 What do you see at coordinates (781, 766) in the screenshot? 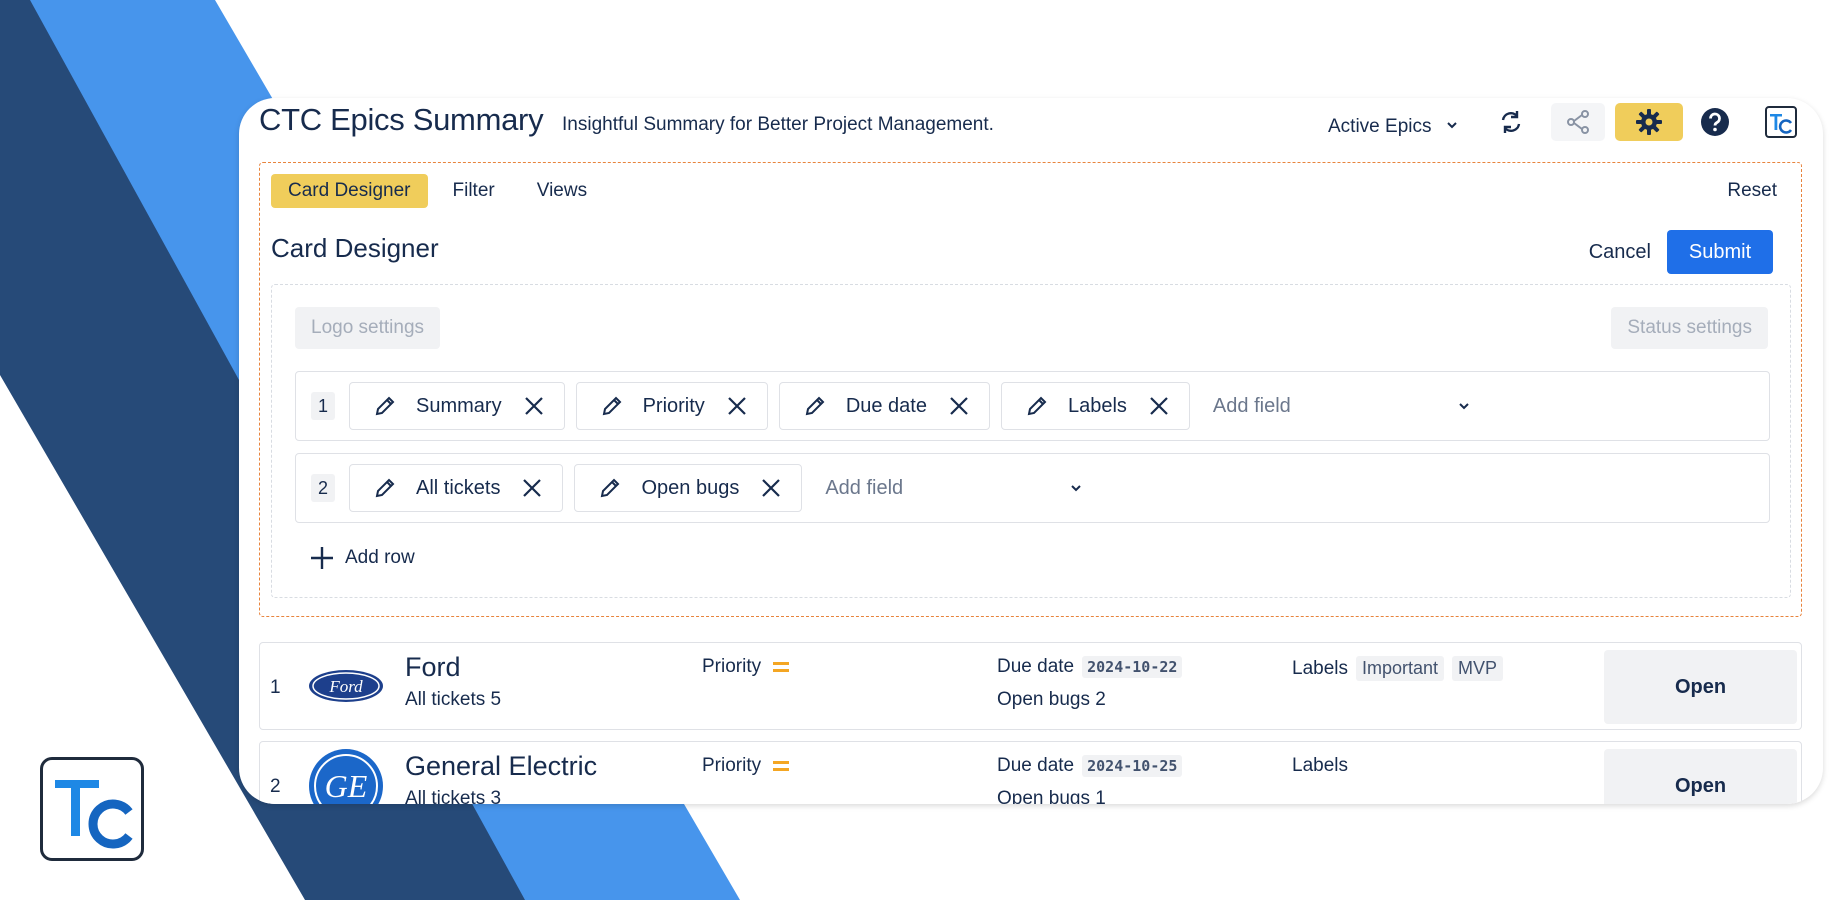
I see `priority-medium-icon` at bounding box center [781, 766].